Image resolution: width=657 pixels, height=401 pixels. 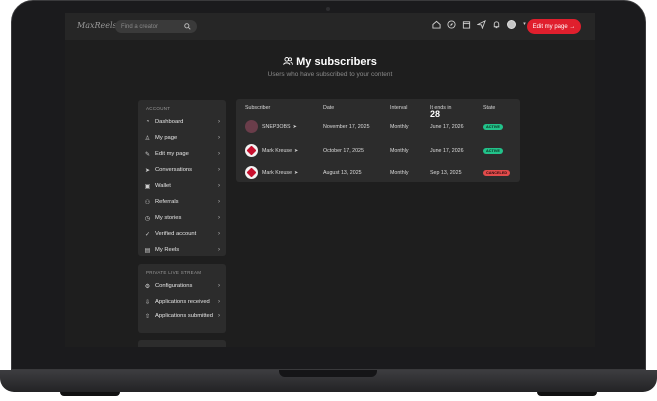 What do you see at coordinates (147, 154) in the screenshot?
I see `pencil-icon: ✎` at bounding box center [147, 154].